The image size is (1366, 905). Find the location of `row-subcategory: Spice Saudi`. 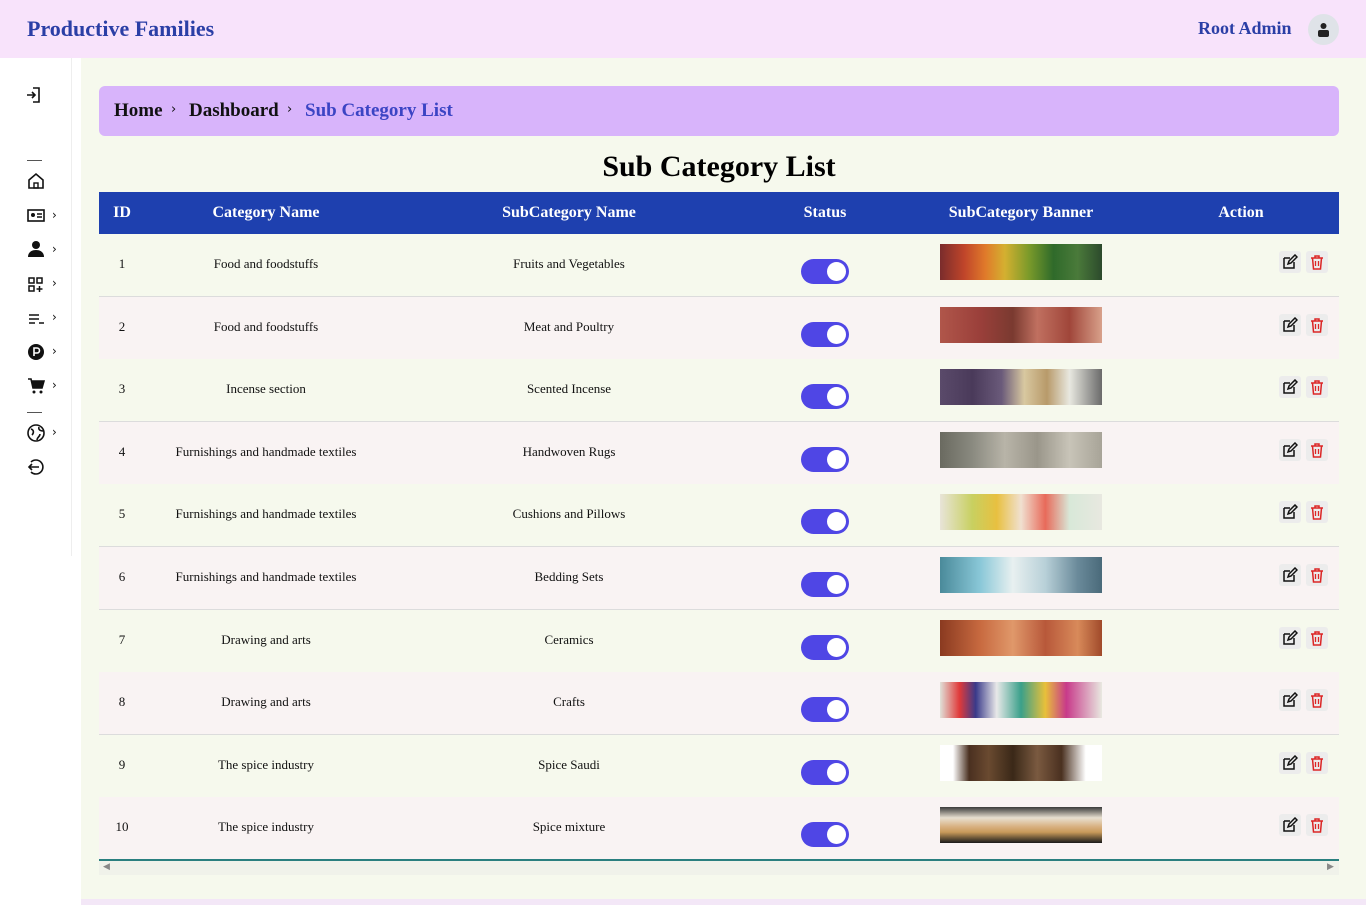

row-subcategory: Spice Saudi is located at coordinates (569, 764).